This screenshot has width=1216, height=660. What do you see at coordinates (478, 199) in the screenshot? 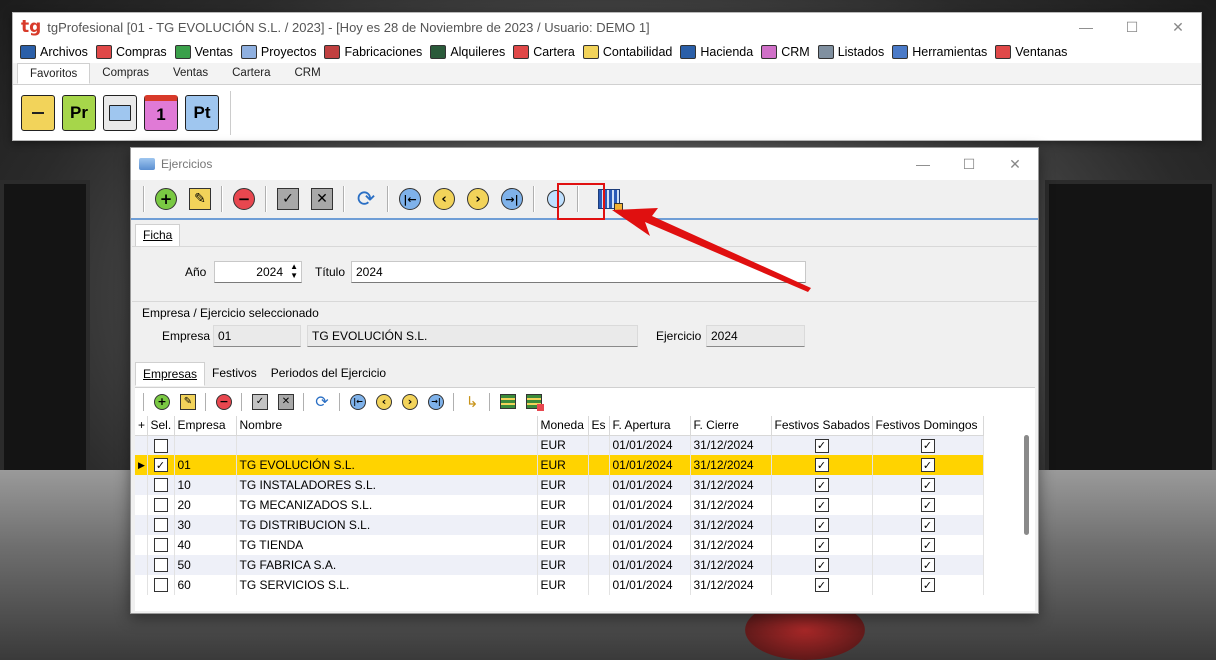
I see `next-record-button: ›` at bounding box center [478, 199].